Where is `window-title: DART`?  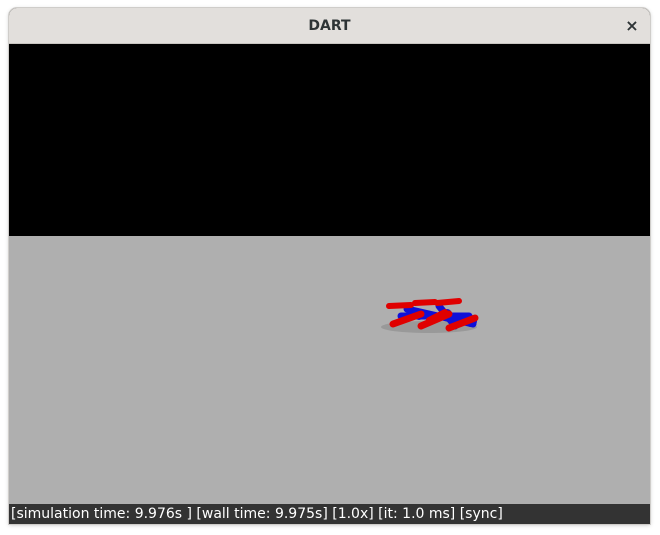
window-title: DART is located at coordinates (329, 26).